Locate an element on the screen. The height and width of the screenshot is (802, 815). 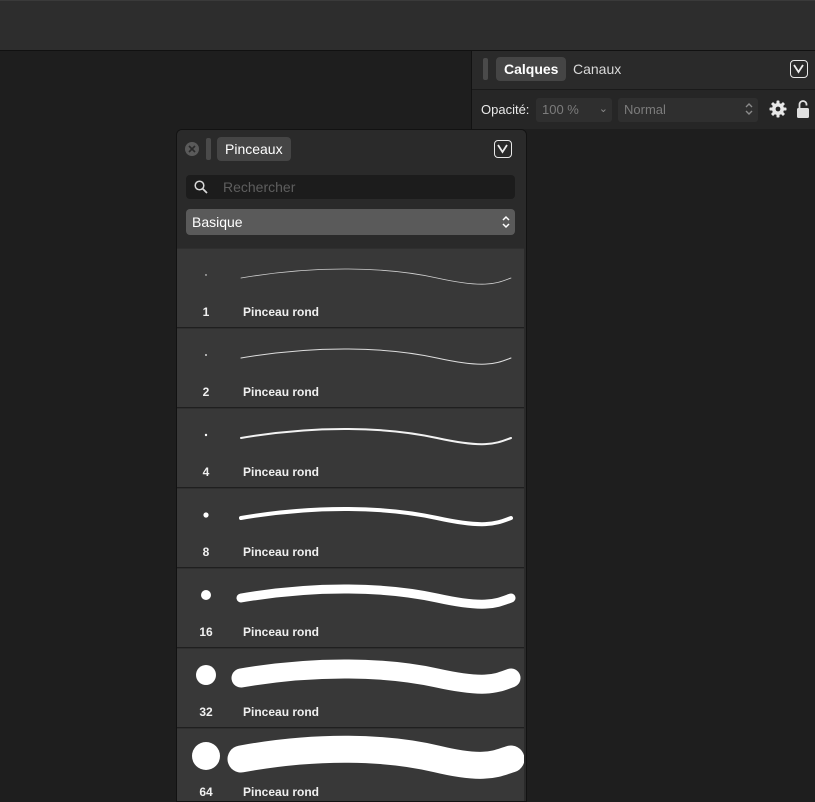
toolbar-divider is located at coordinates (407, 0).